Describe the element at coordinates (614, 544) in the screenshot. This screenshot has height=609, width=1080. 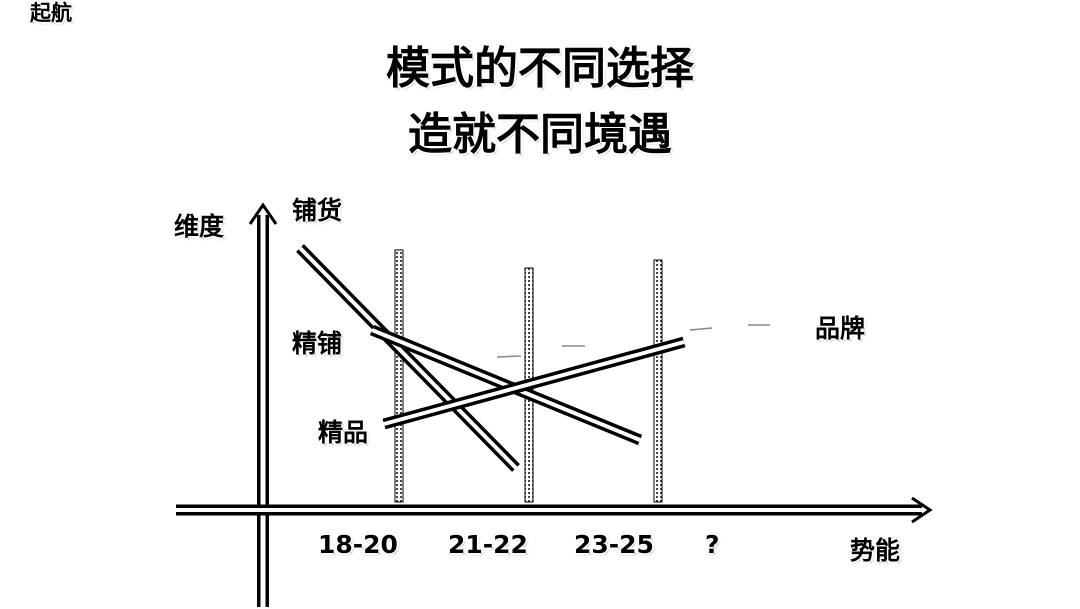
I see `x-tick-label: 23-25` at that location.